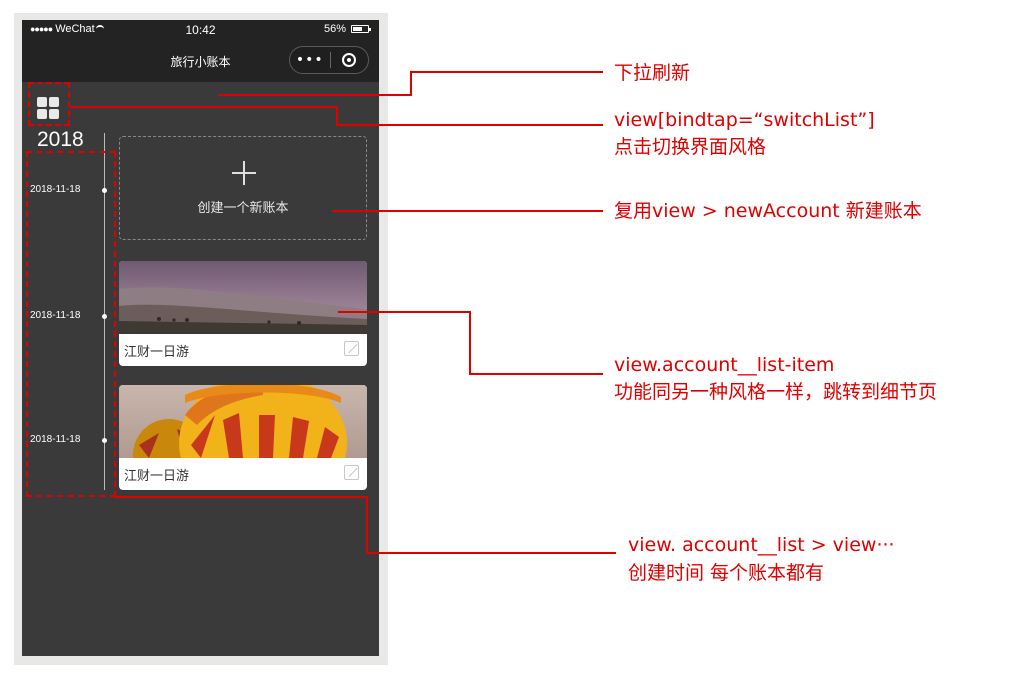 Image resolution: width=1036 pixels, height=676 pixels. Describe the element at coordinates (726, 573) in the screenshot. I see `annotation-list-line2: 创建时间 每个账本都有` at that location.